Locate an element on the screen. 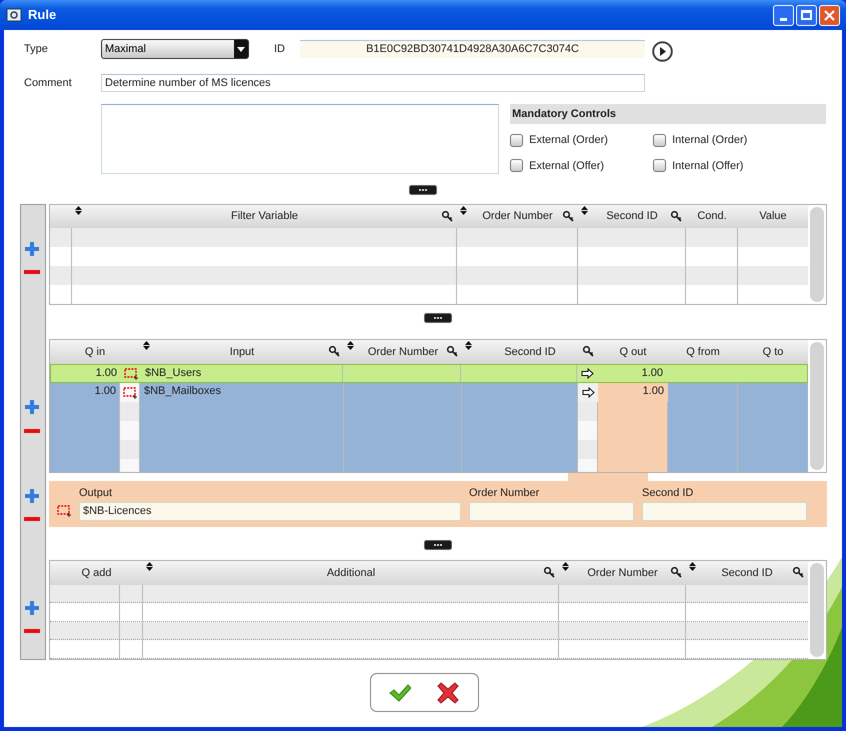  second-id-label: Second ID is located at coordinates (668, 493).